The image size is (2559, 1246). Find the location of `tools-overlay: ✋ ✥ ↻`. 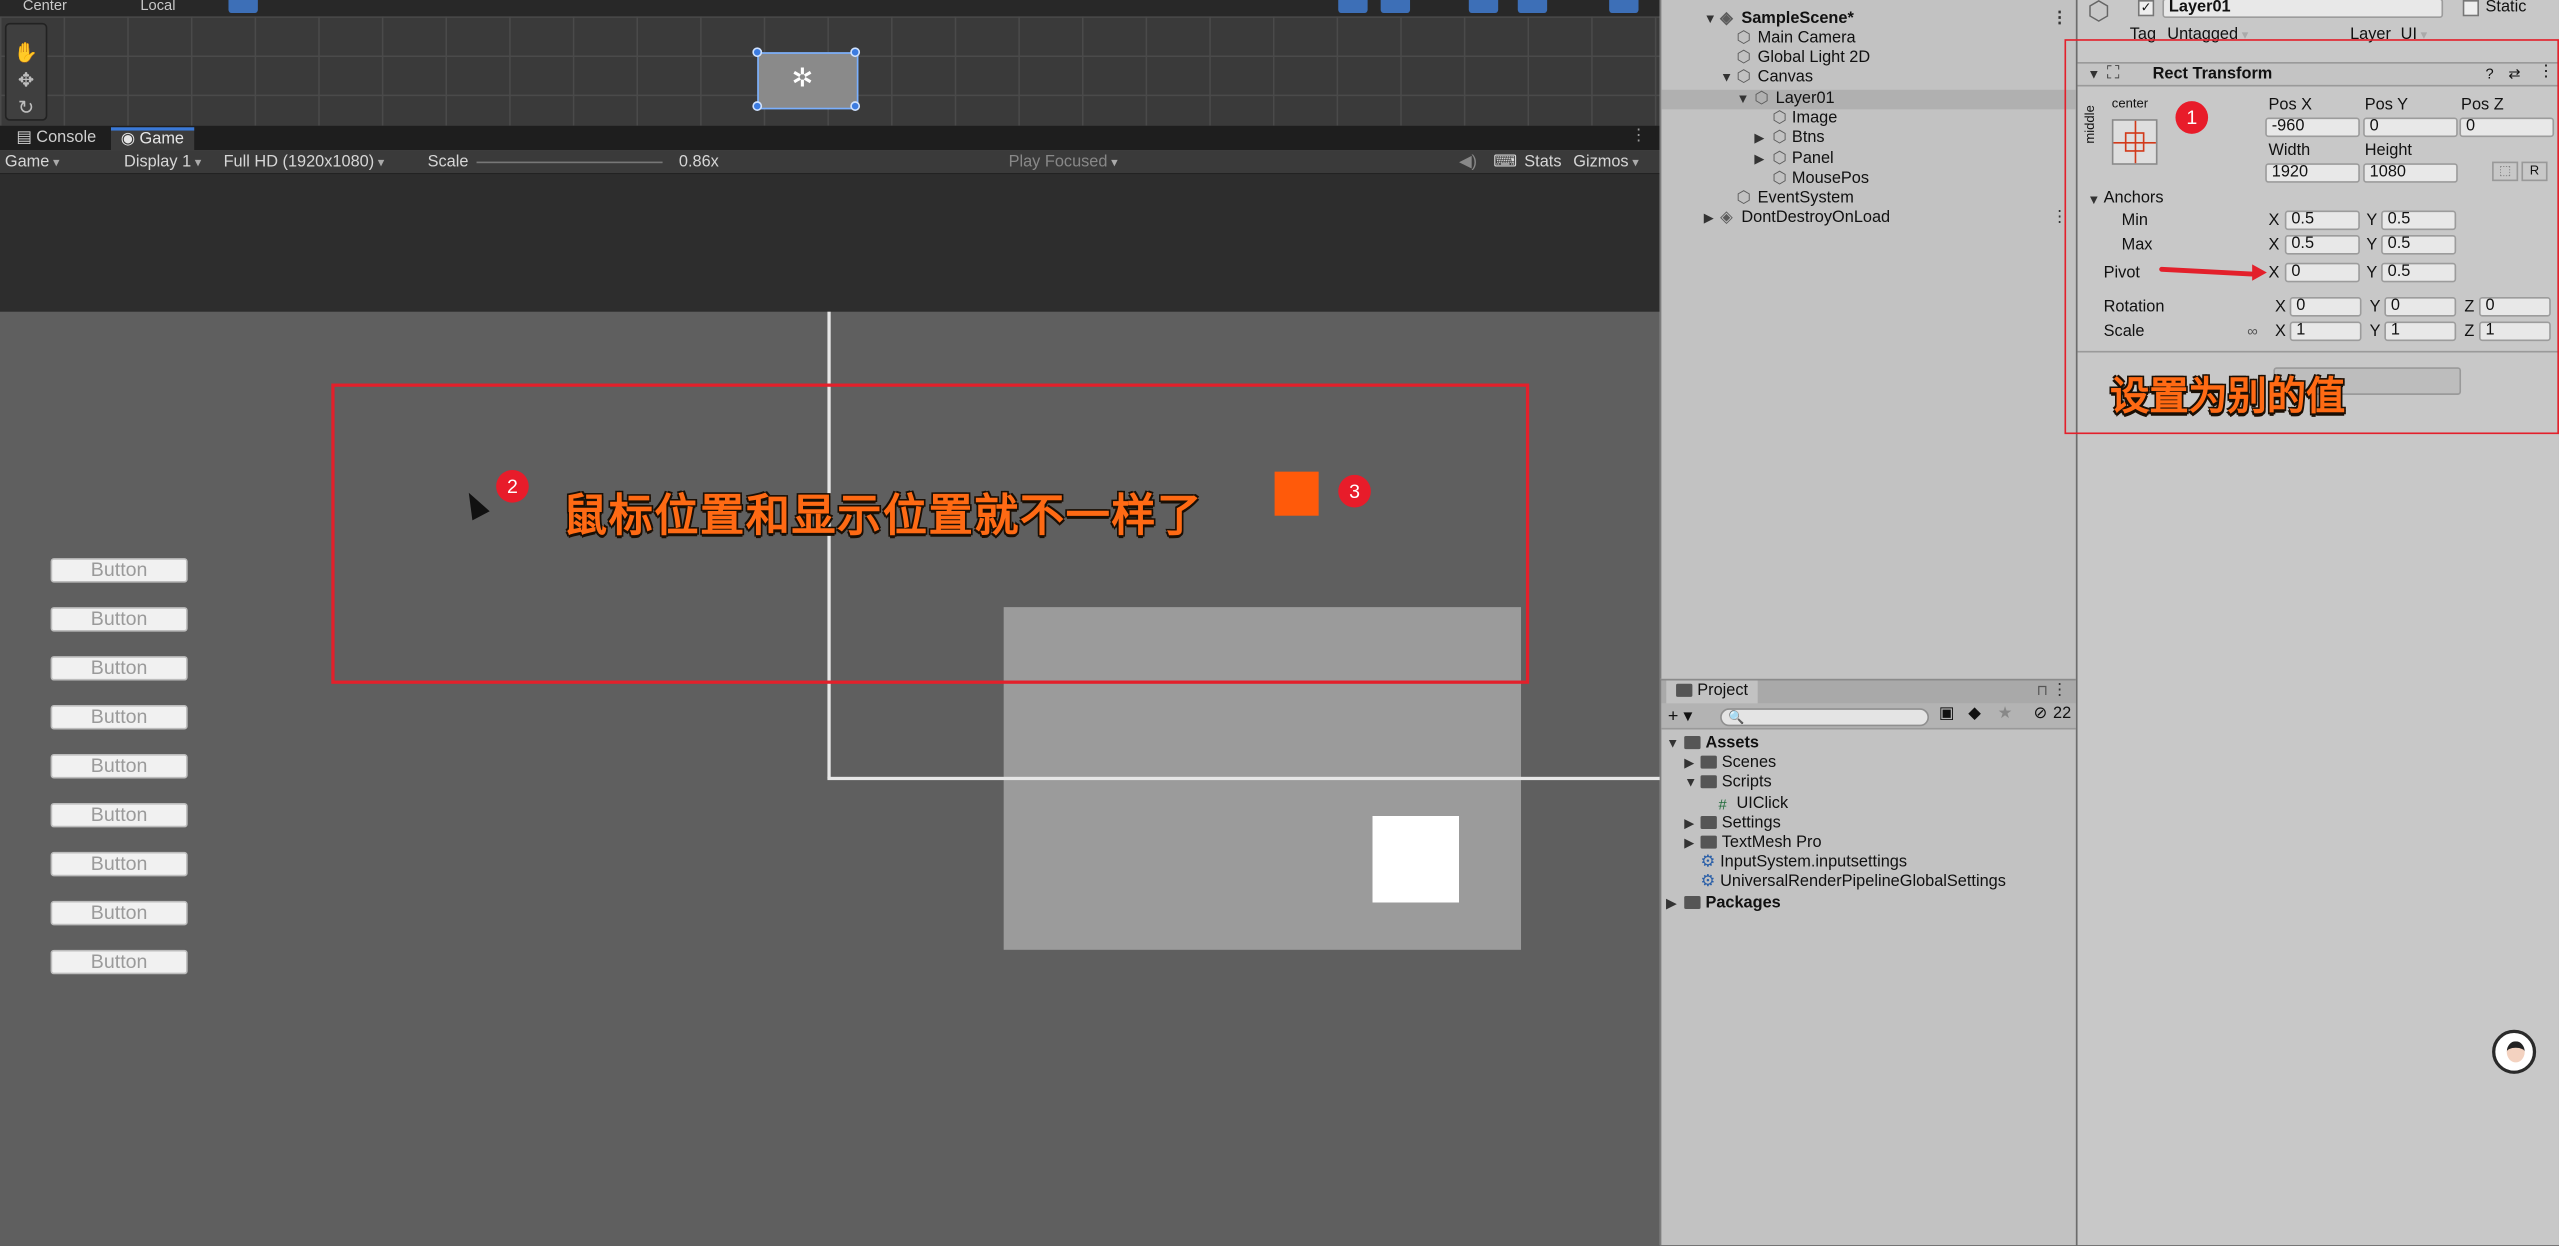

tools-overlay: ✋ ✥ ↻ is located at coordinates (26, 71).